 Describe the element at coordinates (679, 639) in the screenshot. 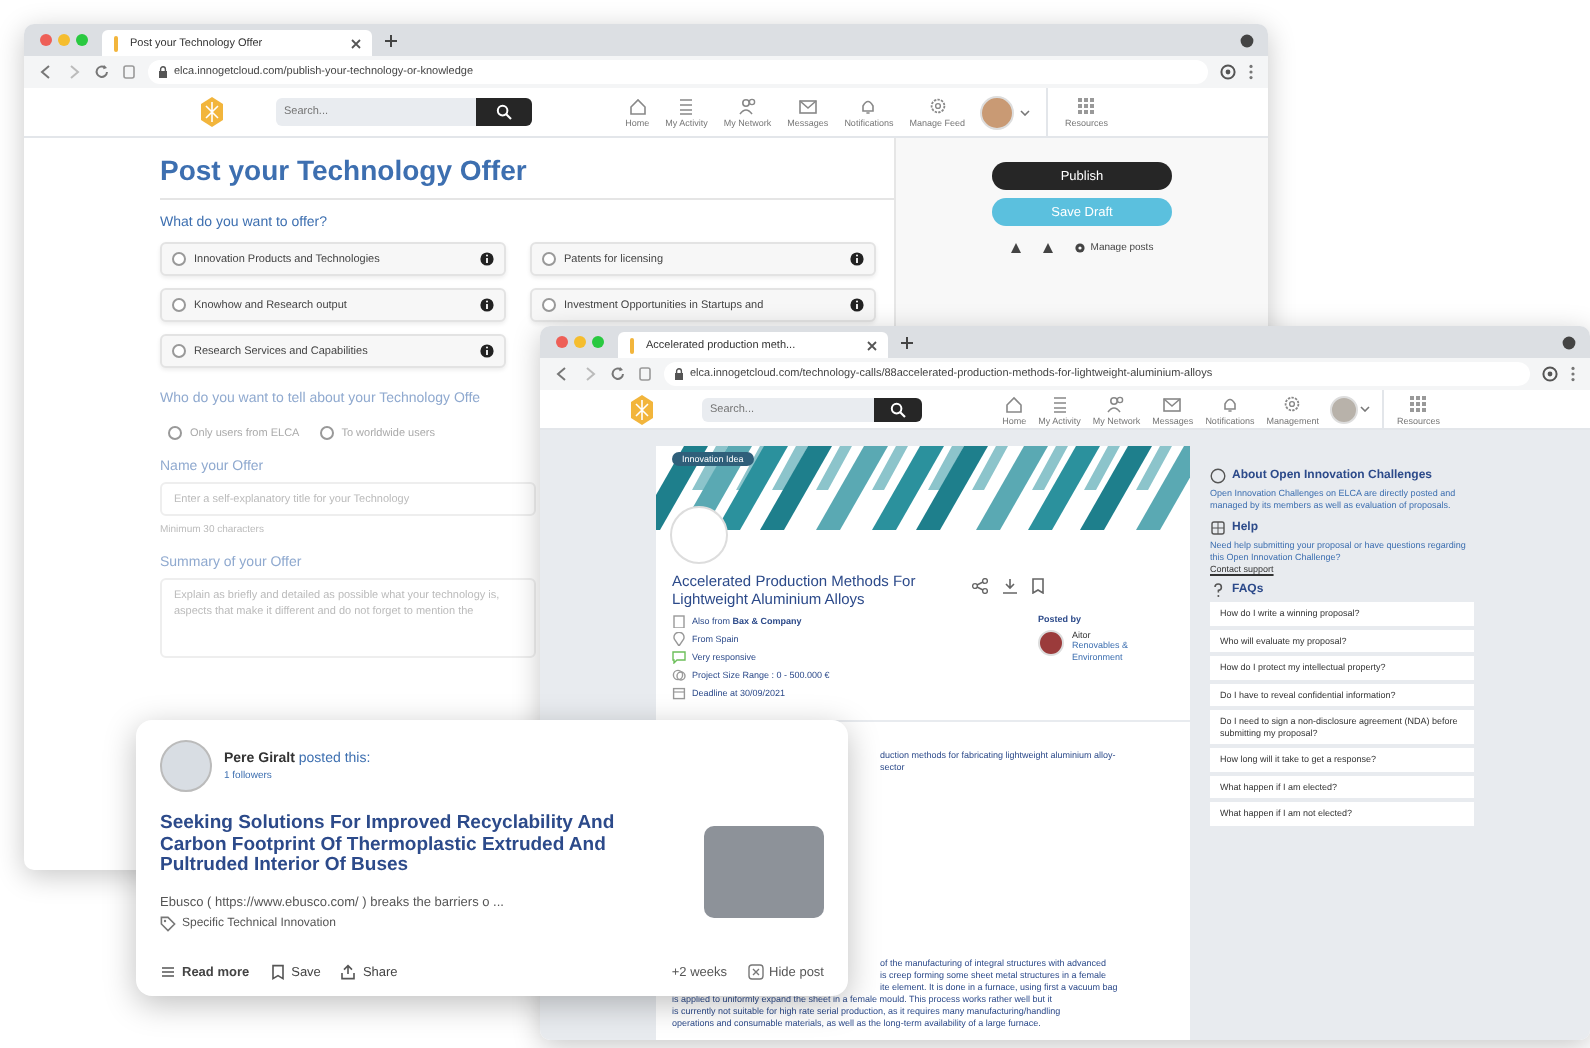

I see `location-pin-icon` at that location.